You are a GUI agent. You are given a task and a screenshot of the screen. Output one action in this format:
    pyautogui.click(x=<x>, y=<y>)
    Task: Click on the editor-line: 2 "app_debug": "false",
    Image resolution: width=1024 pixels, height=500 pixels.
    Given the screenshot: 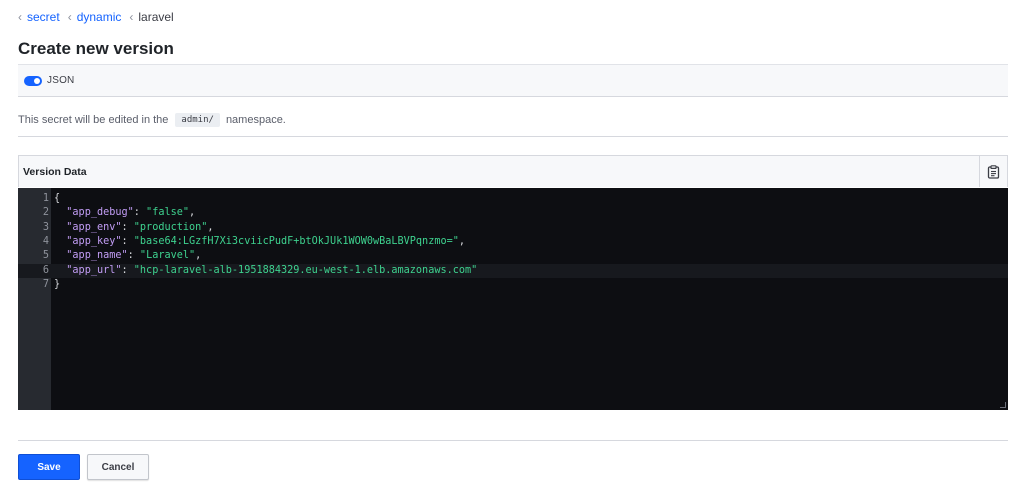 What is the action you would take?
    pyautogui.click(x=513, y=213)
    